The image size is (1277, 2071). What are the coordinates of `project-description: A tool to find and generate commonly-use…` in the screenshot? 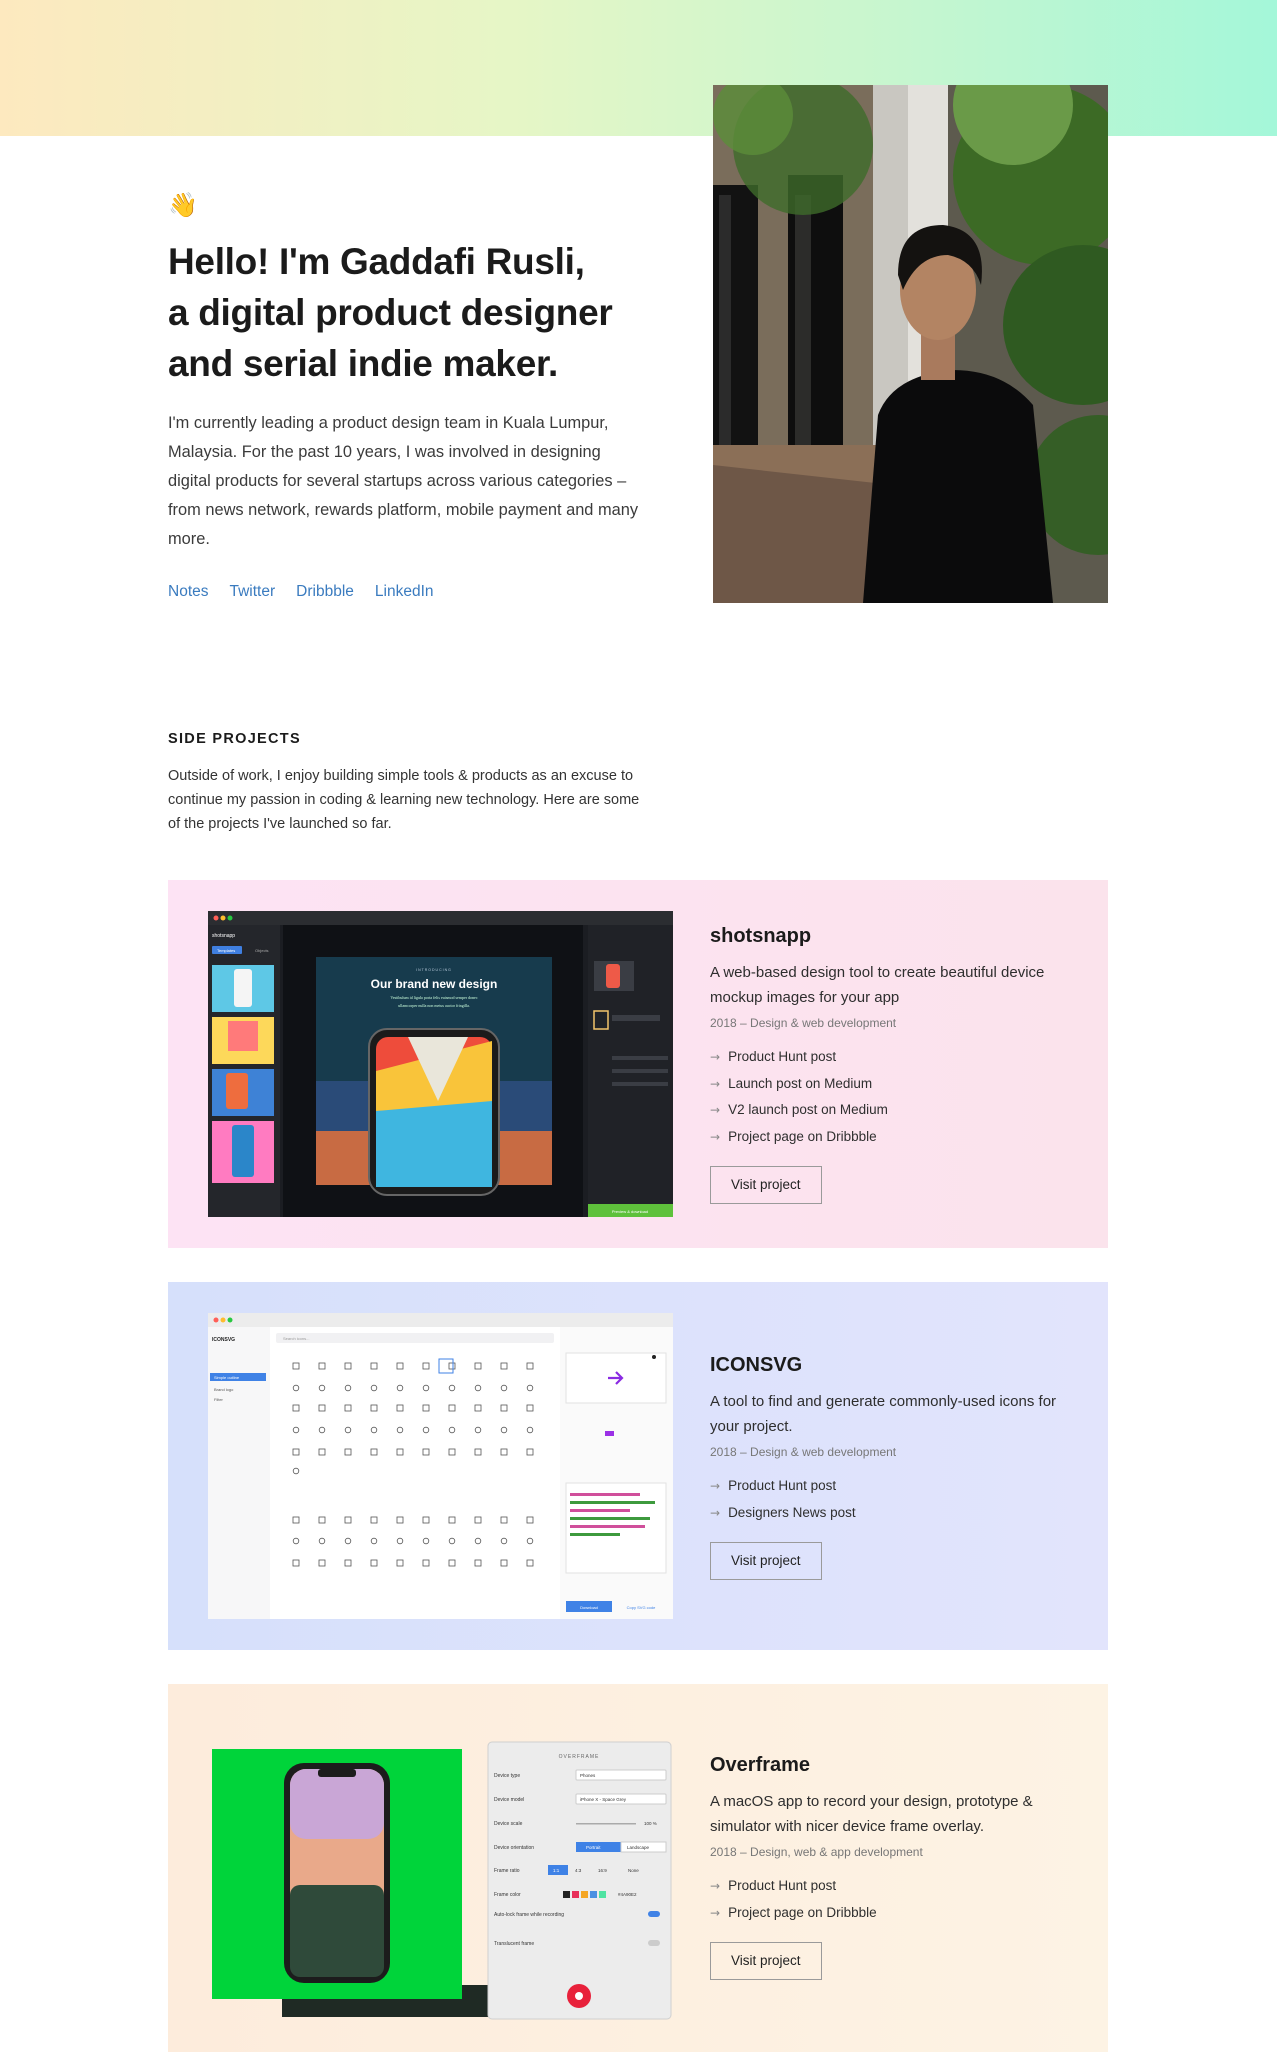 It's located at (883, 1414).